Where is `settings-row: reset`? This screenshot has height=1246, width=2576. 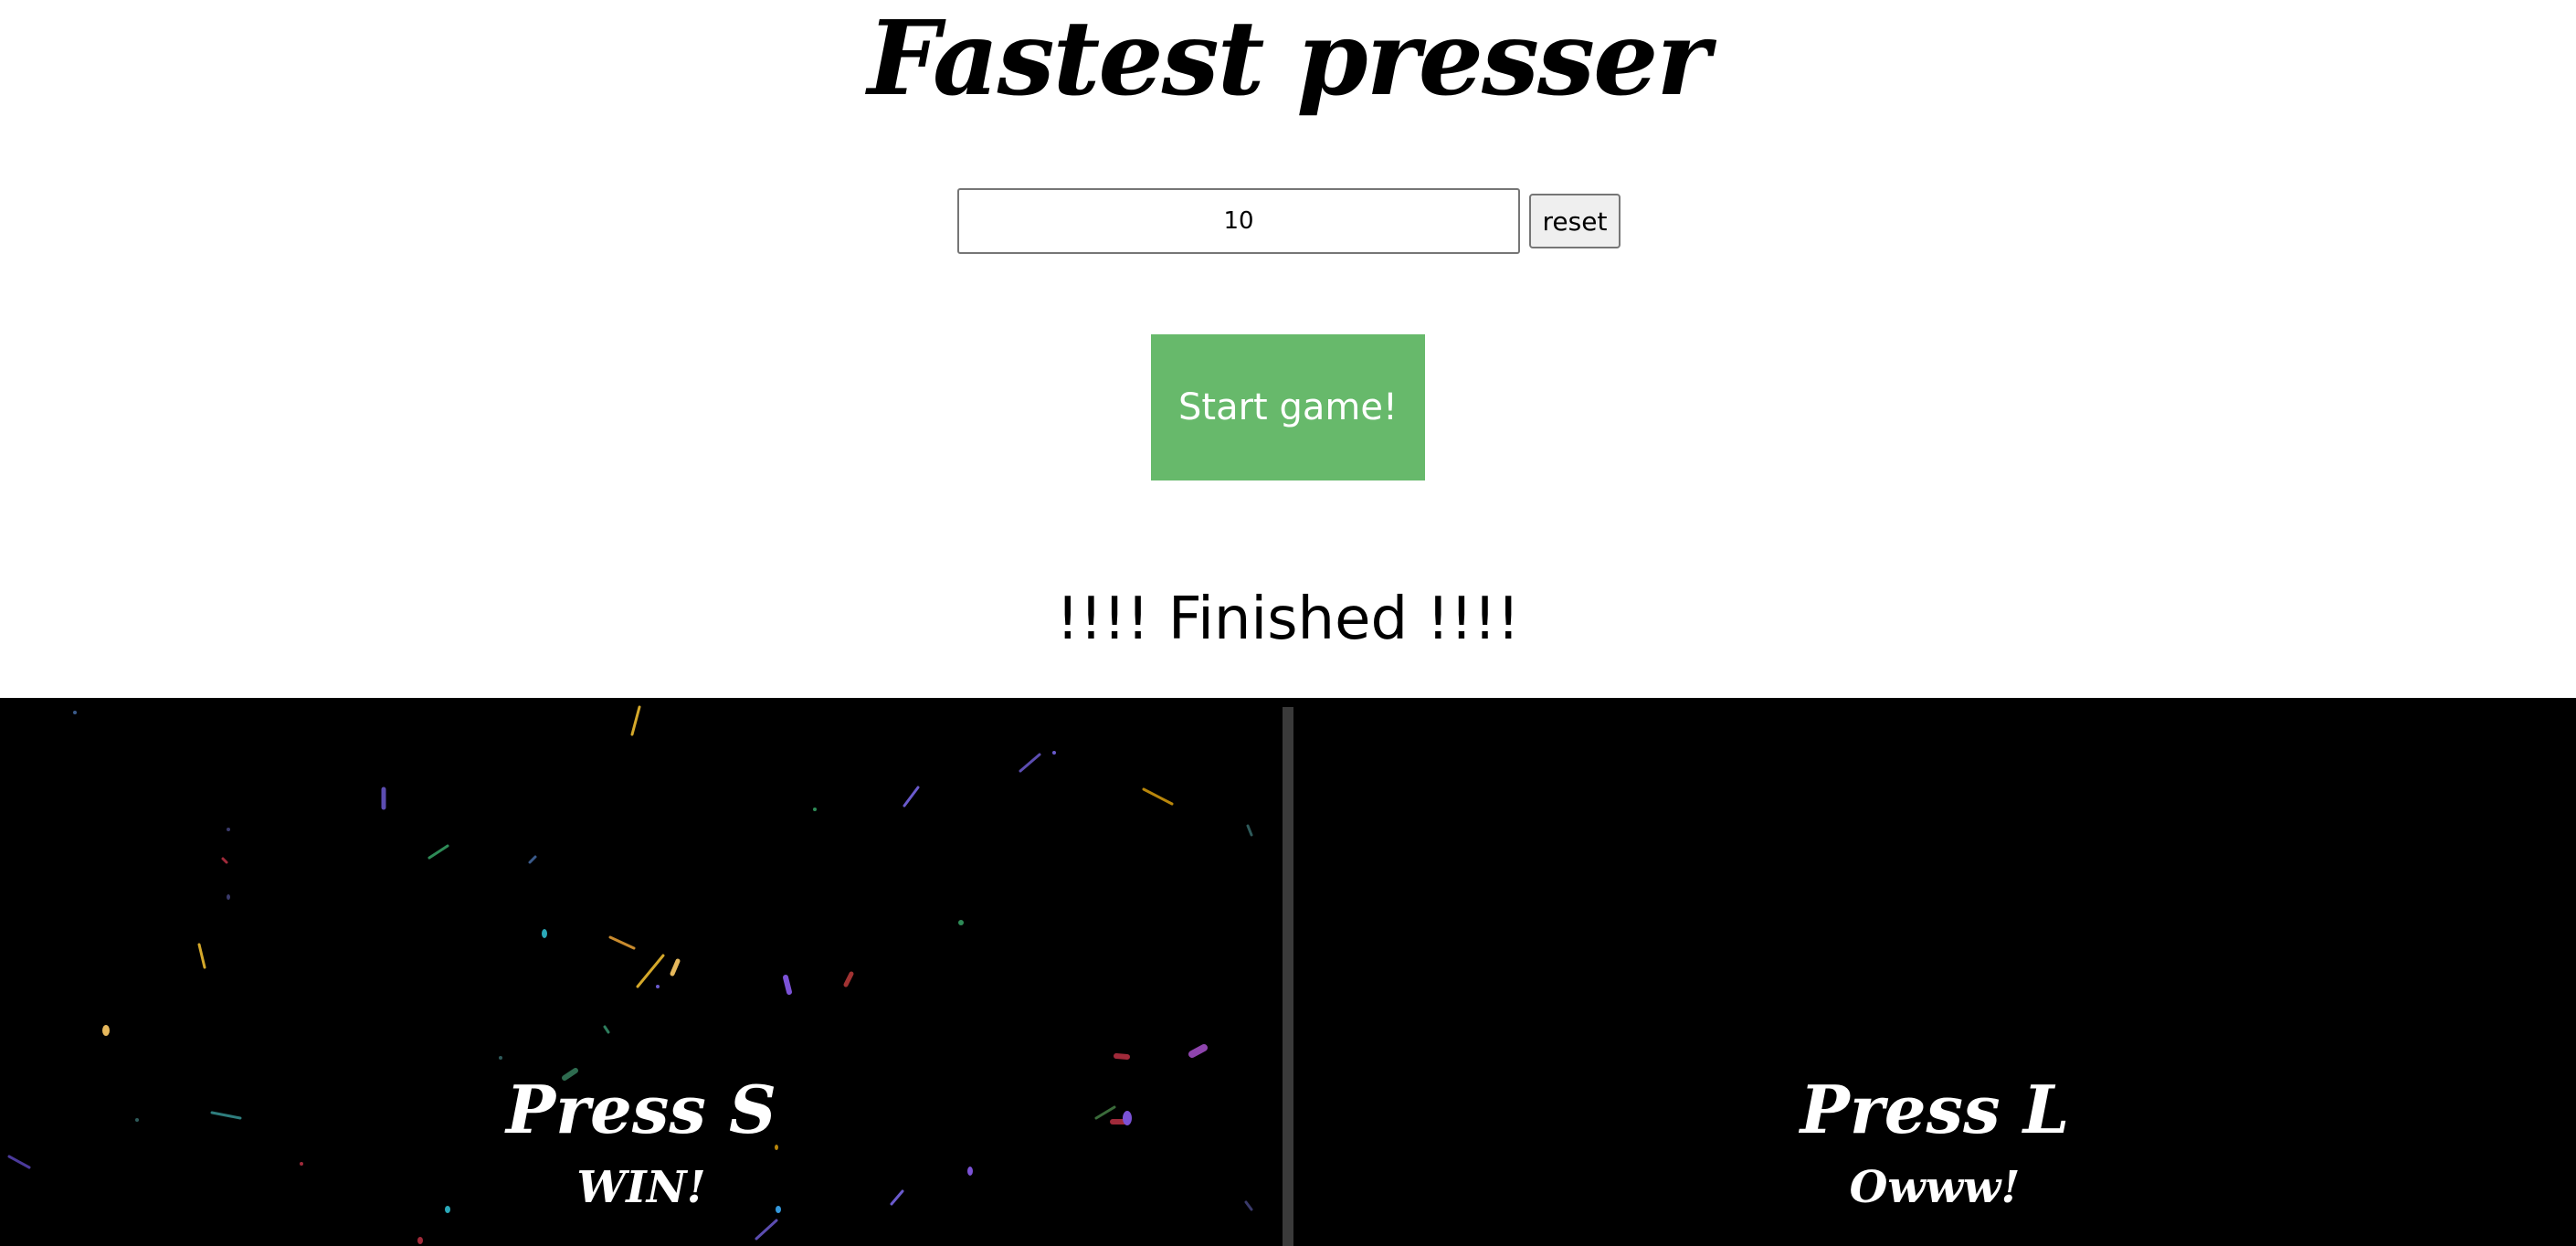 settings-row: reset is located at coordinates (1289, 221).